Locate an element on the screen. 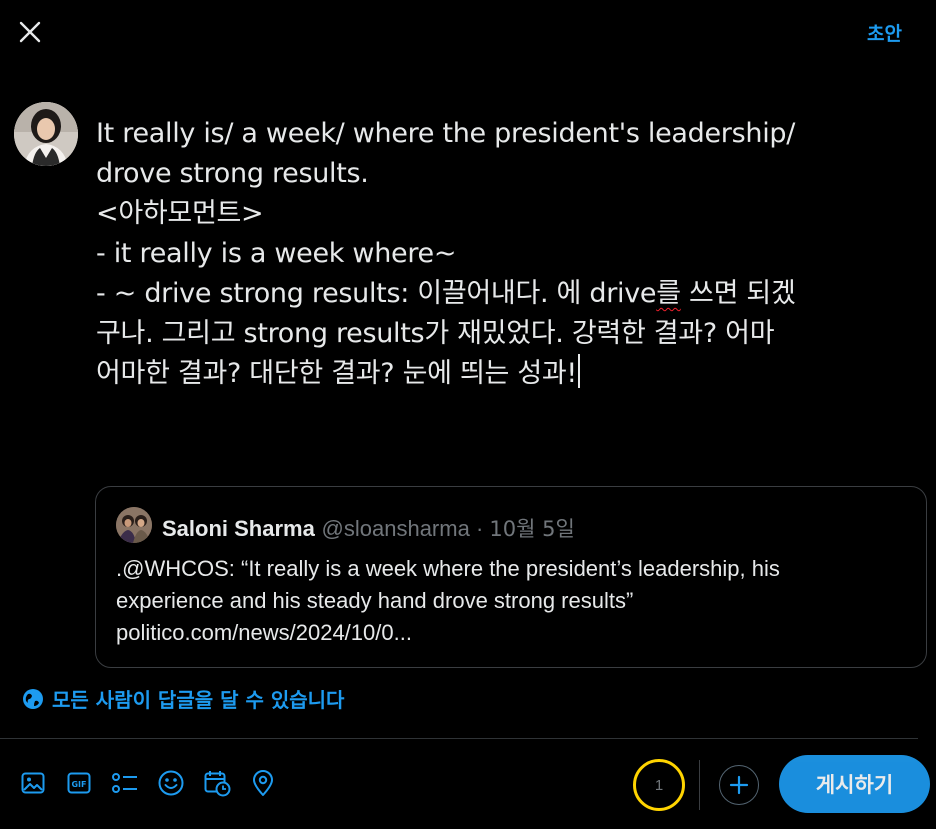  poll-icon is located at coordinates (124, 783).